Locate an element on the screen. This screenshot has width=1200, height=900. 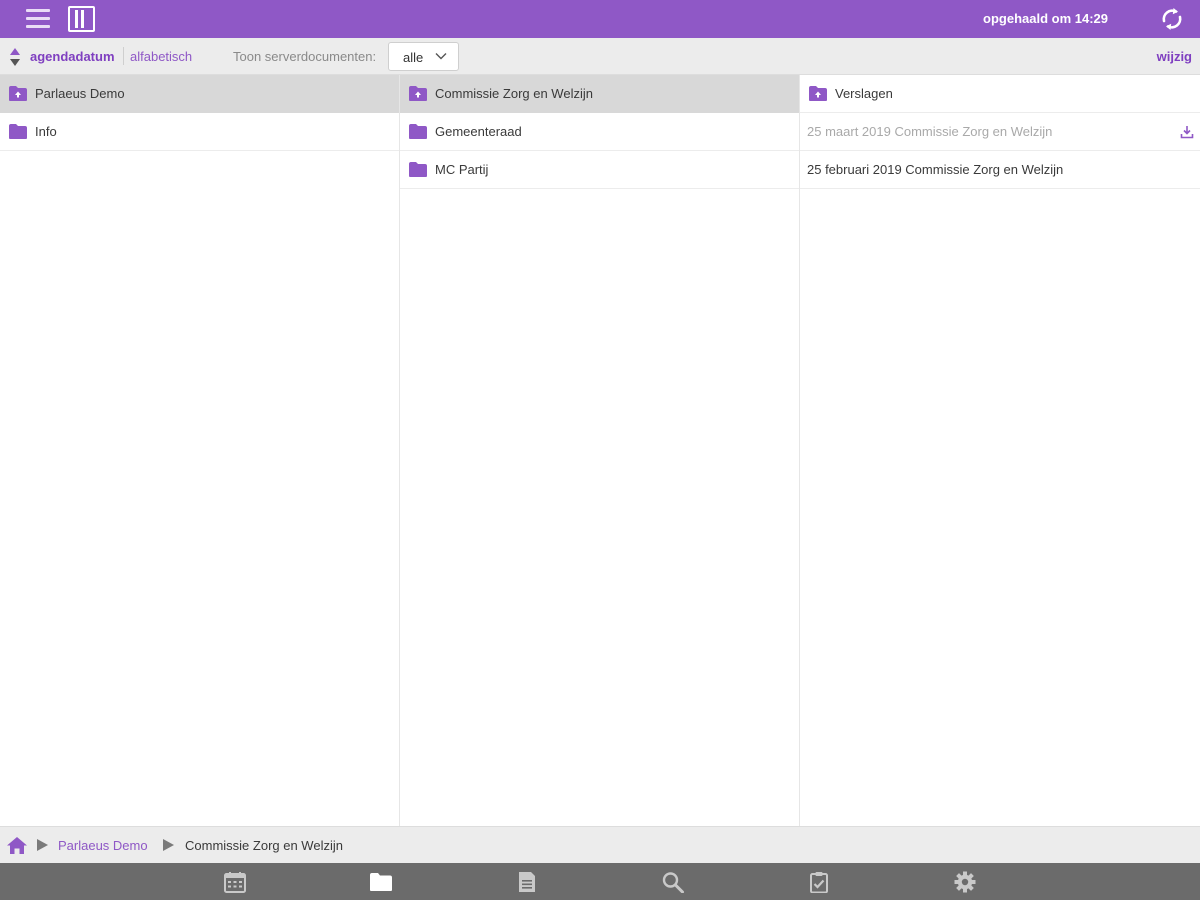
server-docs-select-value: alle is located at coordinates (413, 57).